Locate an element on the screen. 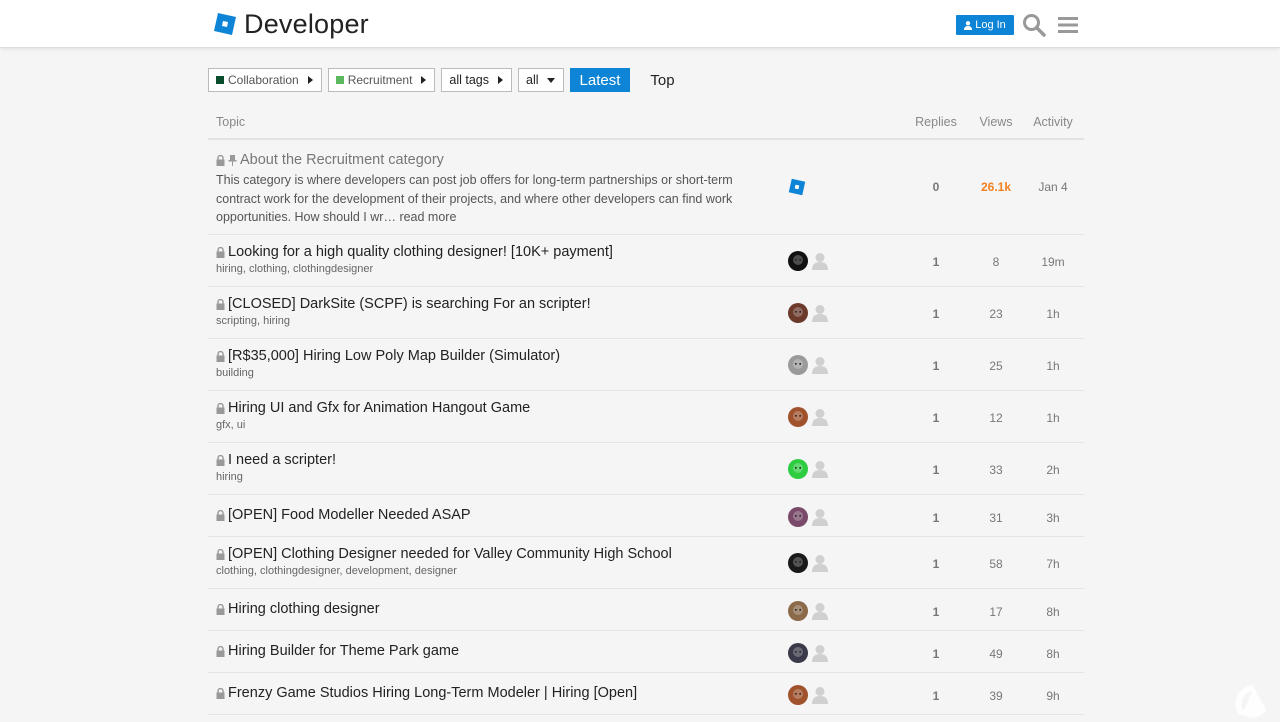 This screenshot has height=722, width=1280. header-replies: Replies is located at coordinates (936, 122).